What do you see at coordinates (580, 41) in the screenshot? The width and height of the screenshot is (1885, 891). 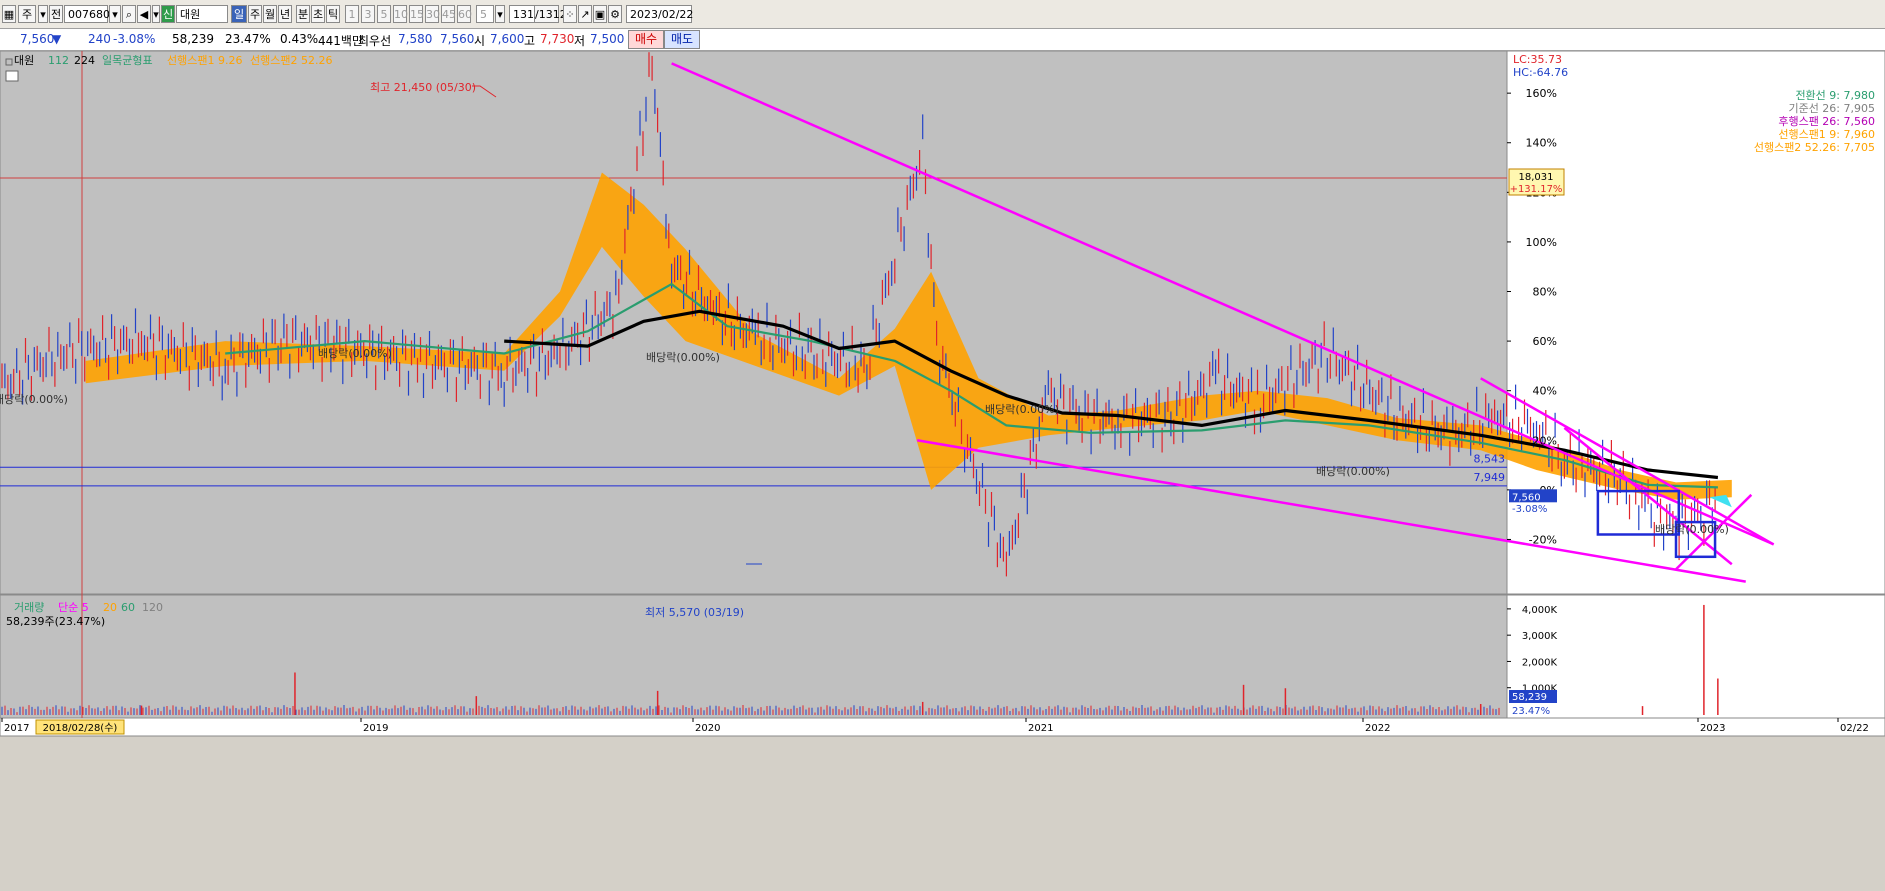 I see `low-label: 저` at bounding box center [580, 41].